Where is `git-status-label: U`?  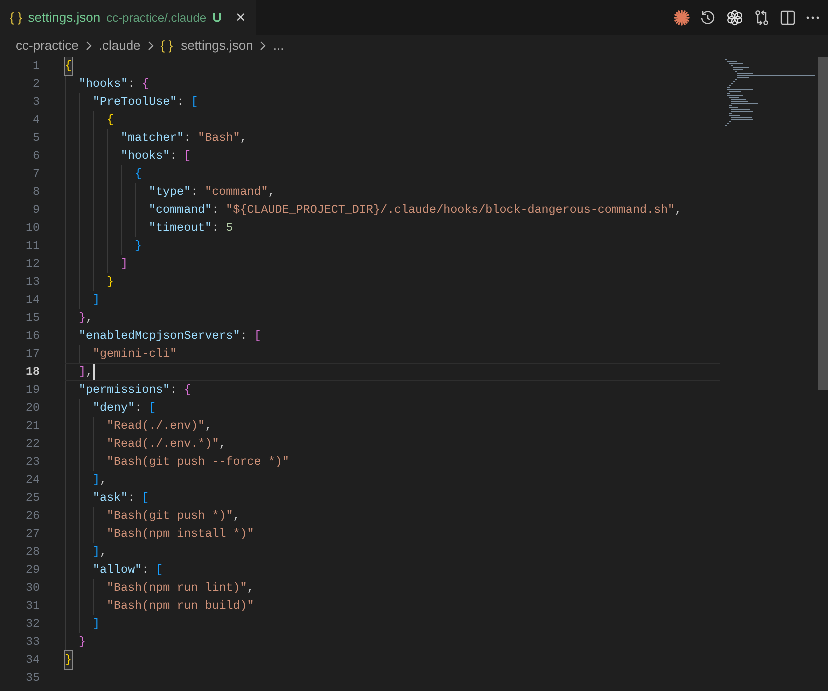 git-status-label: U is located at coordinates (217, 17).